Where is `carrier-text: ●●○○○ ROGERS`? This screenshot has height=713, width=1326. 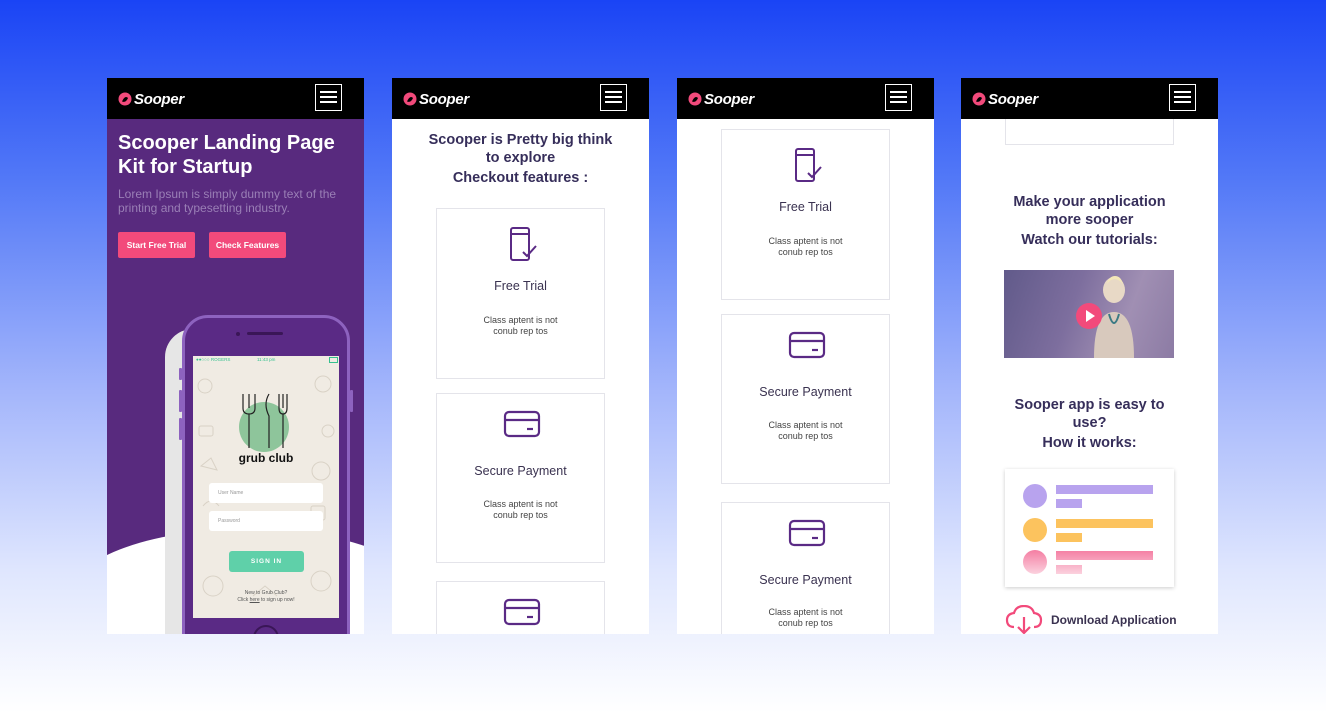
carrier-text: ●●○○○ ROGERS is located at coordinates (213, 359).